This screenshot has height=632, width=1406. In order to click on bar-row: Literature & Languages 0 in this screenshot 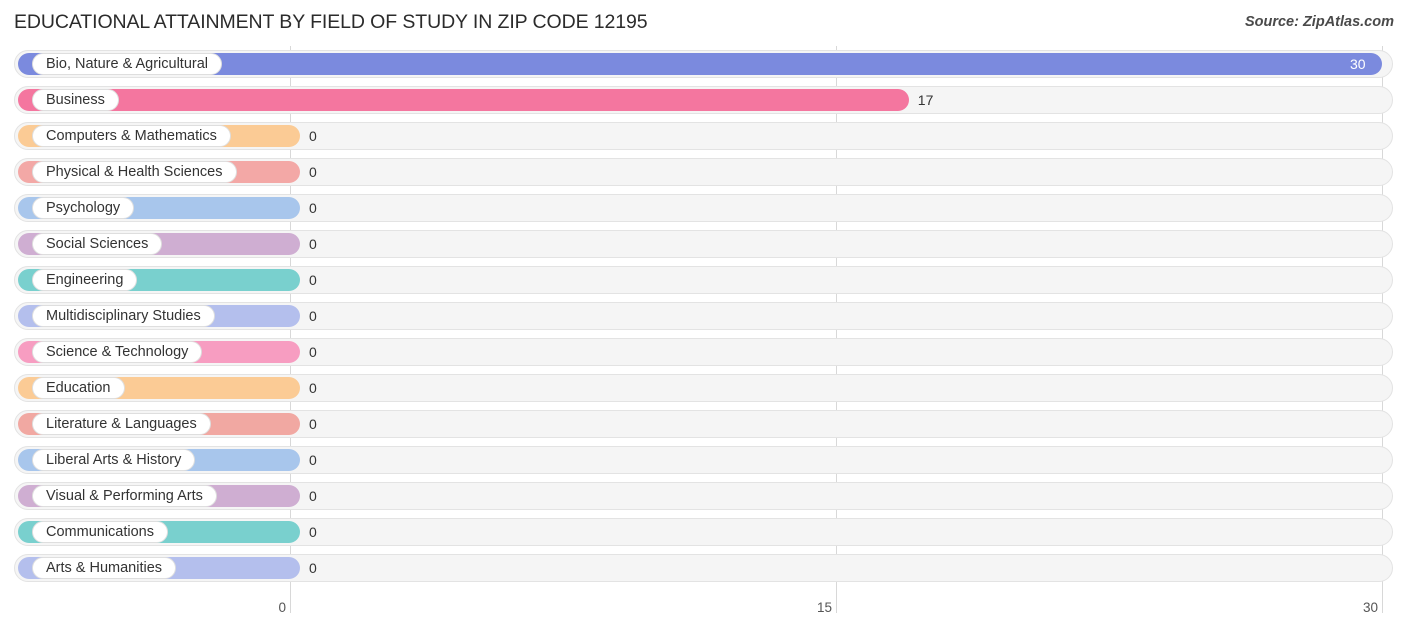, I will do `click(703, 424)`.